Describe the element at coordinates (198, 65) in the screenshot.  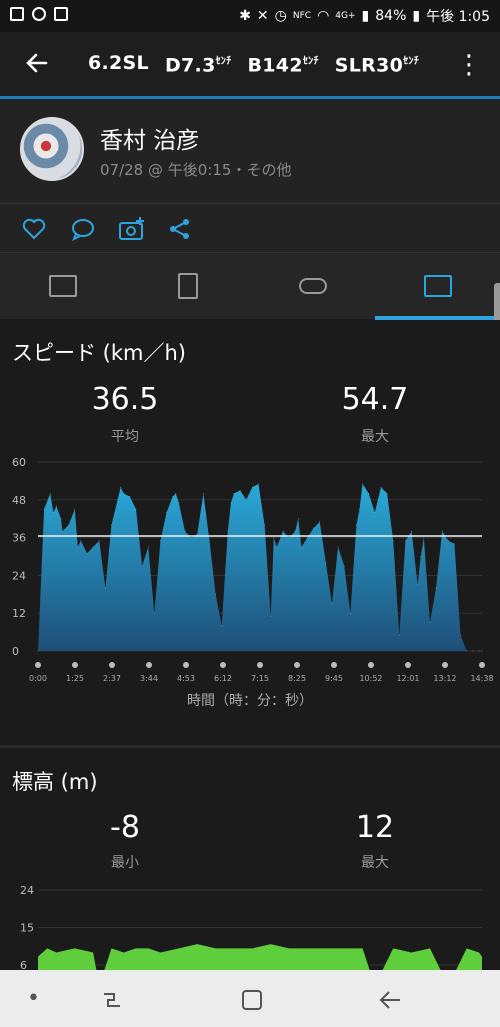
I see `title-part-2: D7.3ｾﾝﾁ` at that location.